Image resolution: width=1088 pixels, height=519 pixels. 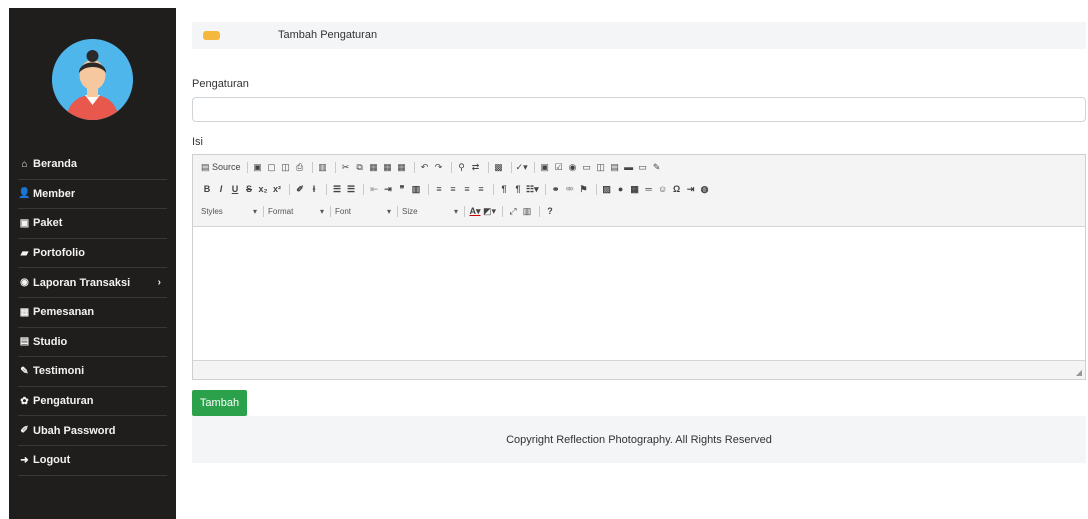 I want to click on italic-button: I, so click(x=221, y=189).